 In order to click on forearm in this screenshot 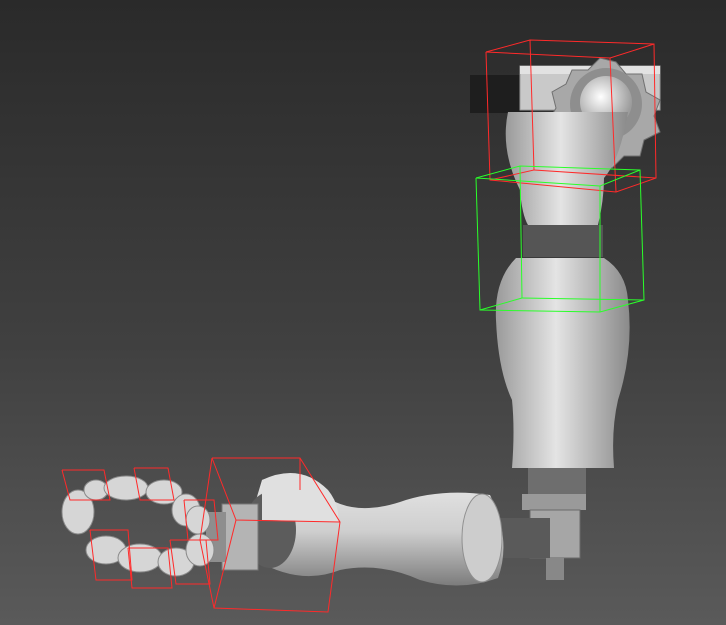, I will do `click(374, 529)`.